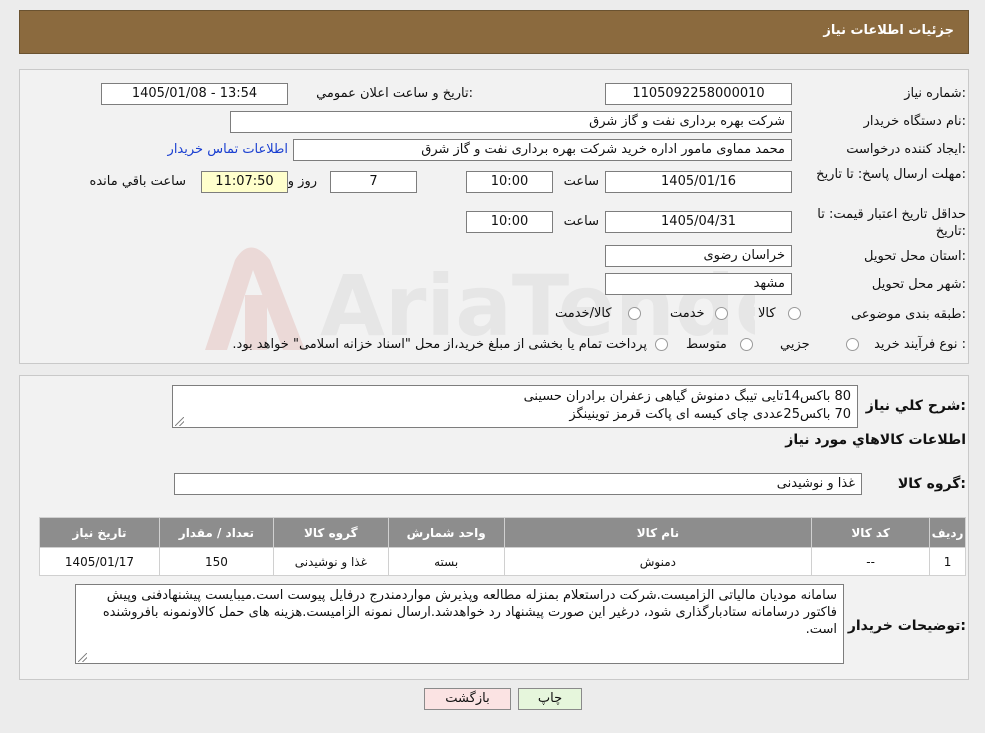  What do you see at coordinates (891, 174) in the screenshot?
I see `deadline-label: مهلت ارسال پاسخ: تا تاريخ:` at bounding box center [891, 174].